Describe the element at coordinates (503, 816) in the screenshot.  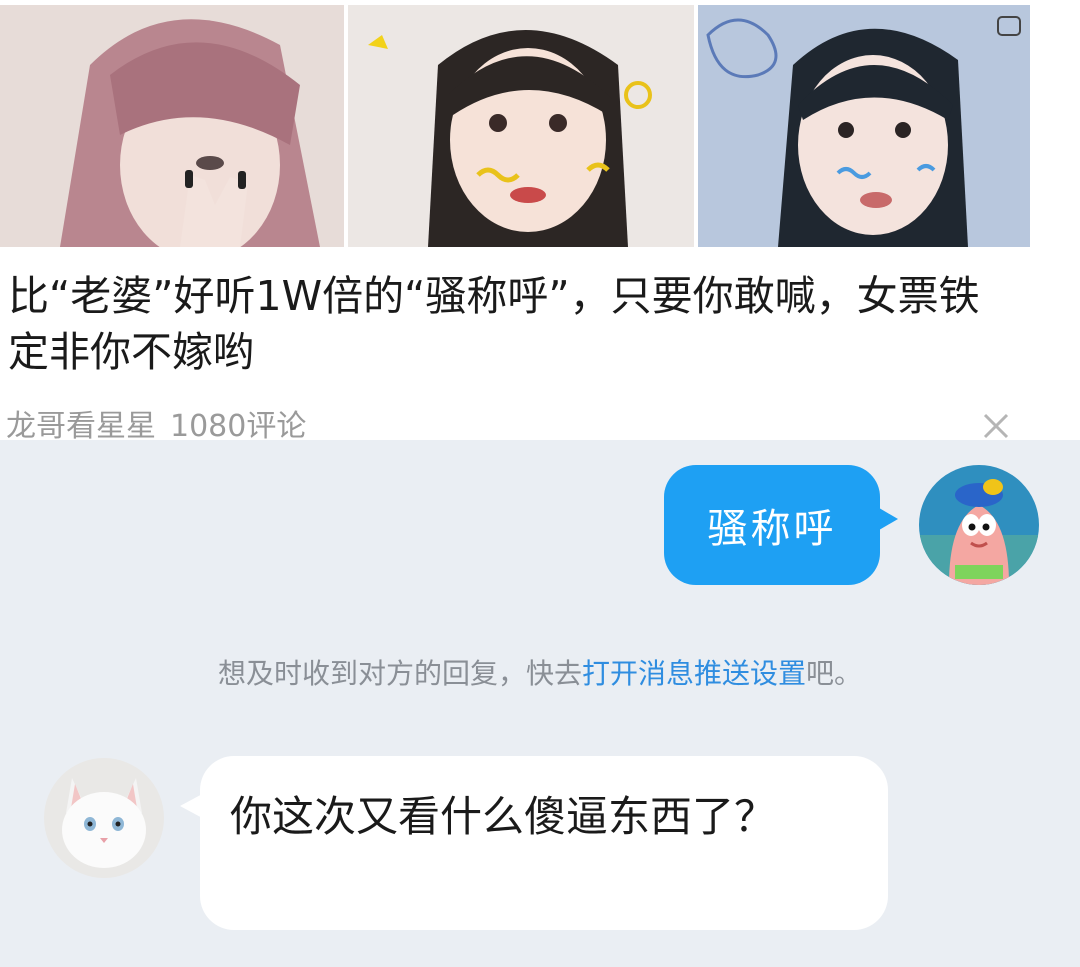
I see `incoming-message-text: 你这次又看什么傻逼东西了？` at that location.